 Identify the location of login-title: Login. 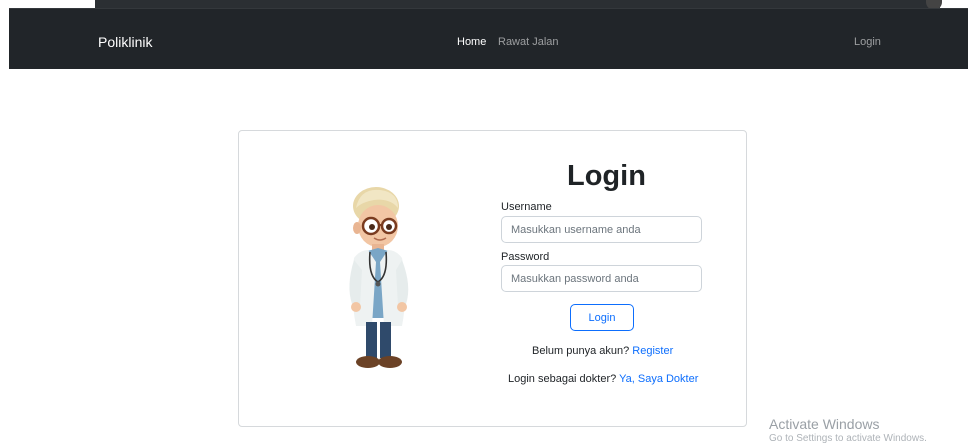
(606, 176).